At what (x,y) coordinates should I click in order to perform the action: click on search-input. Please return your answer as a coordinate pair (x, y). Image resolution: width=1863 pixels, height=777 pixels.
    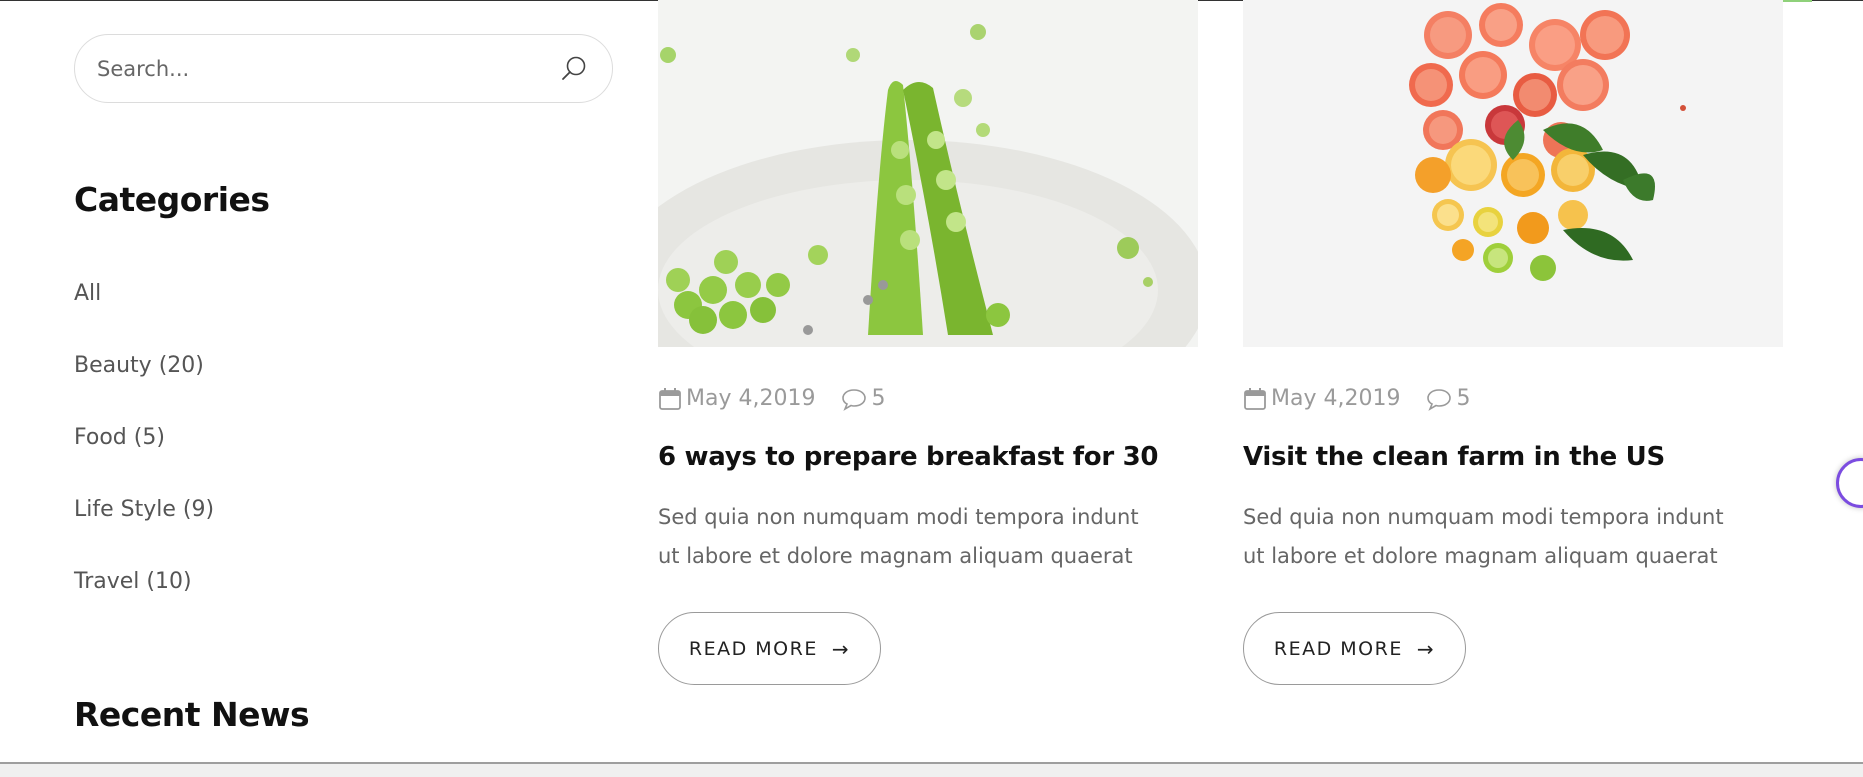
    Looking at the image, I should click on (317, 69).